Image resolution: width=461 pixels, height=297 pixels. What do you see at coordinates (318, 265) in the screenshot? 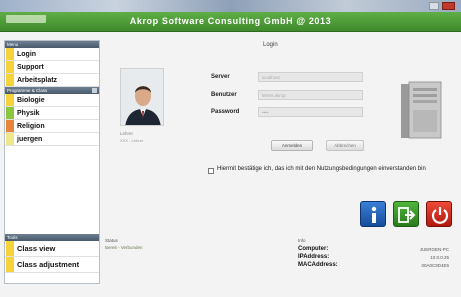
I see `mac-label: MACAddress:` at bounding box center [318, 265].